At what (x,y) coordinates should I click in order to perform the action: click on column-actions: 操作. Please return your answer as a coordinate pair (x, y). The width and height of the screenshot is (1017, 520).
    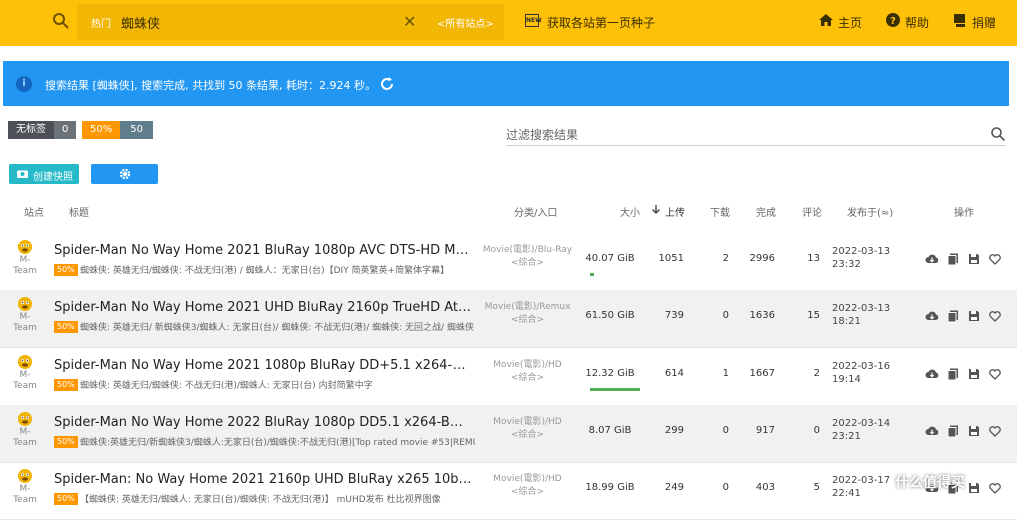
    Looking at the image, I should click on (964, 213).